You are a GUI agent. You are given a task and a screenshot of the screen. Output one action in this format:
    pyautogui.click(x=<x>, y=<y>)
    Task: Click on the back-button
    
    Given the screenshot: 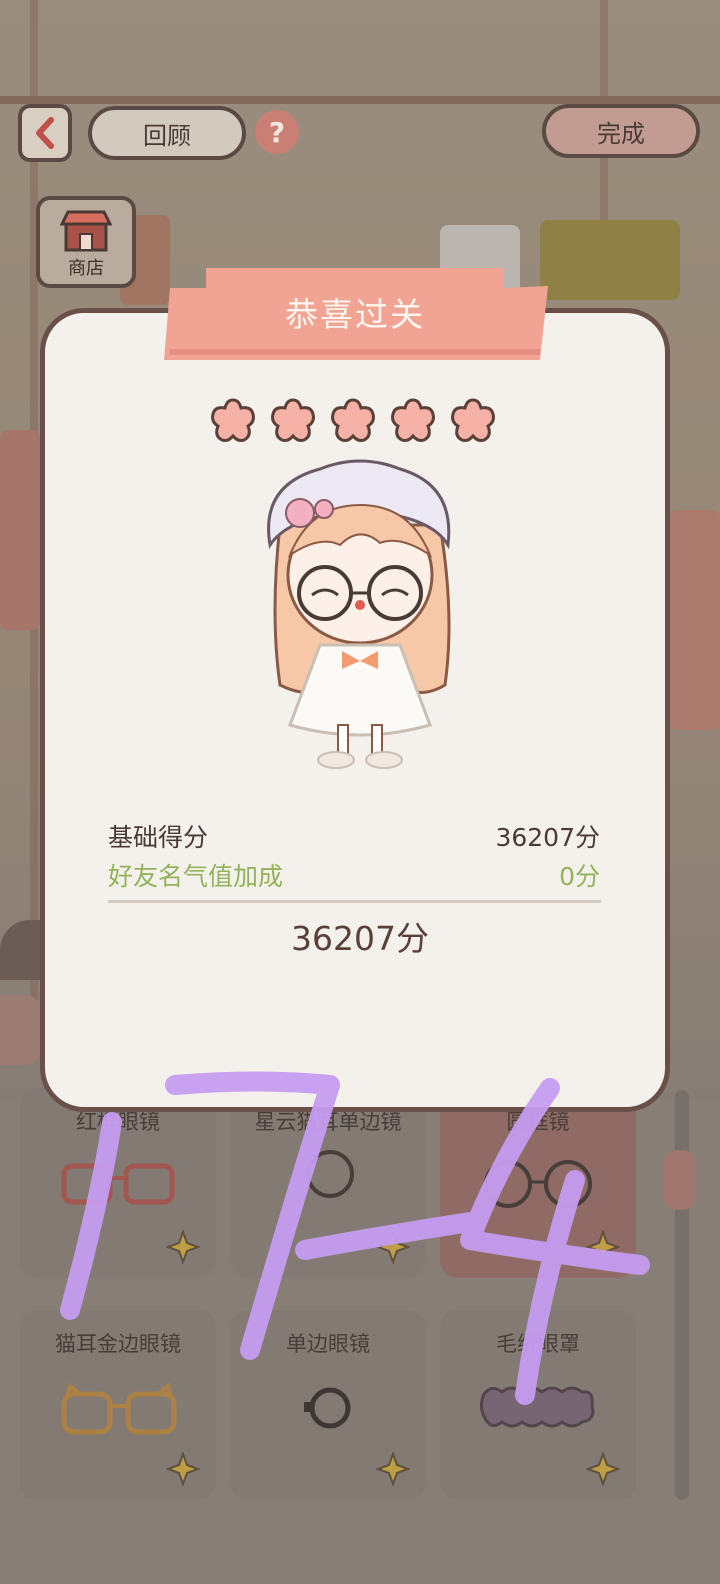 What is the action you would take?
    pyautogui.click(x=45, y=133)
    